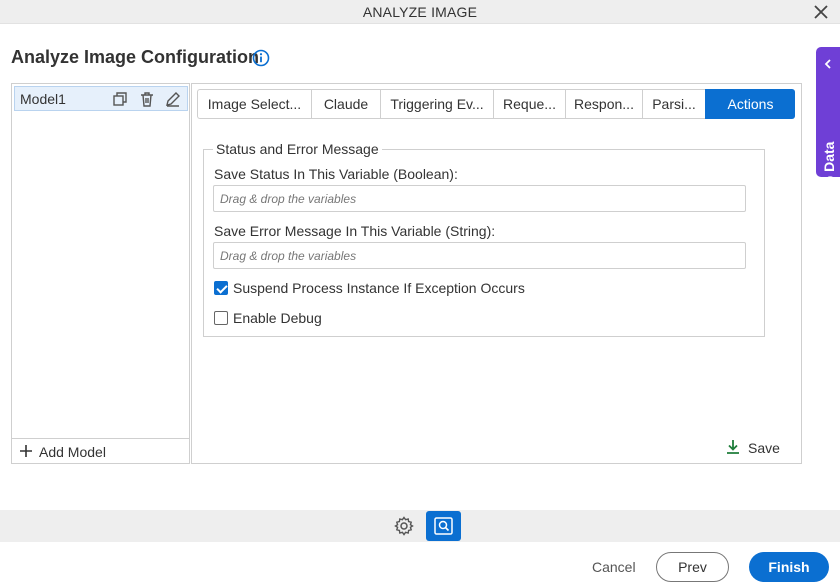 Image resolution: width=840 pixels, height=584 pixels. I want to click on app-data-panel-toggle: App Data, so click(828, 125).